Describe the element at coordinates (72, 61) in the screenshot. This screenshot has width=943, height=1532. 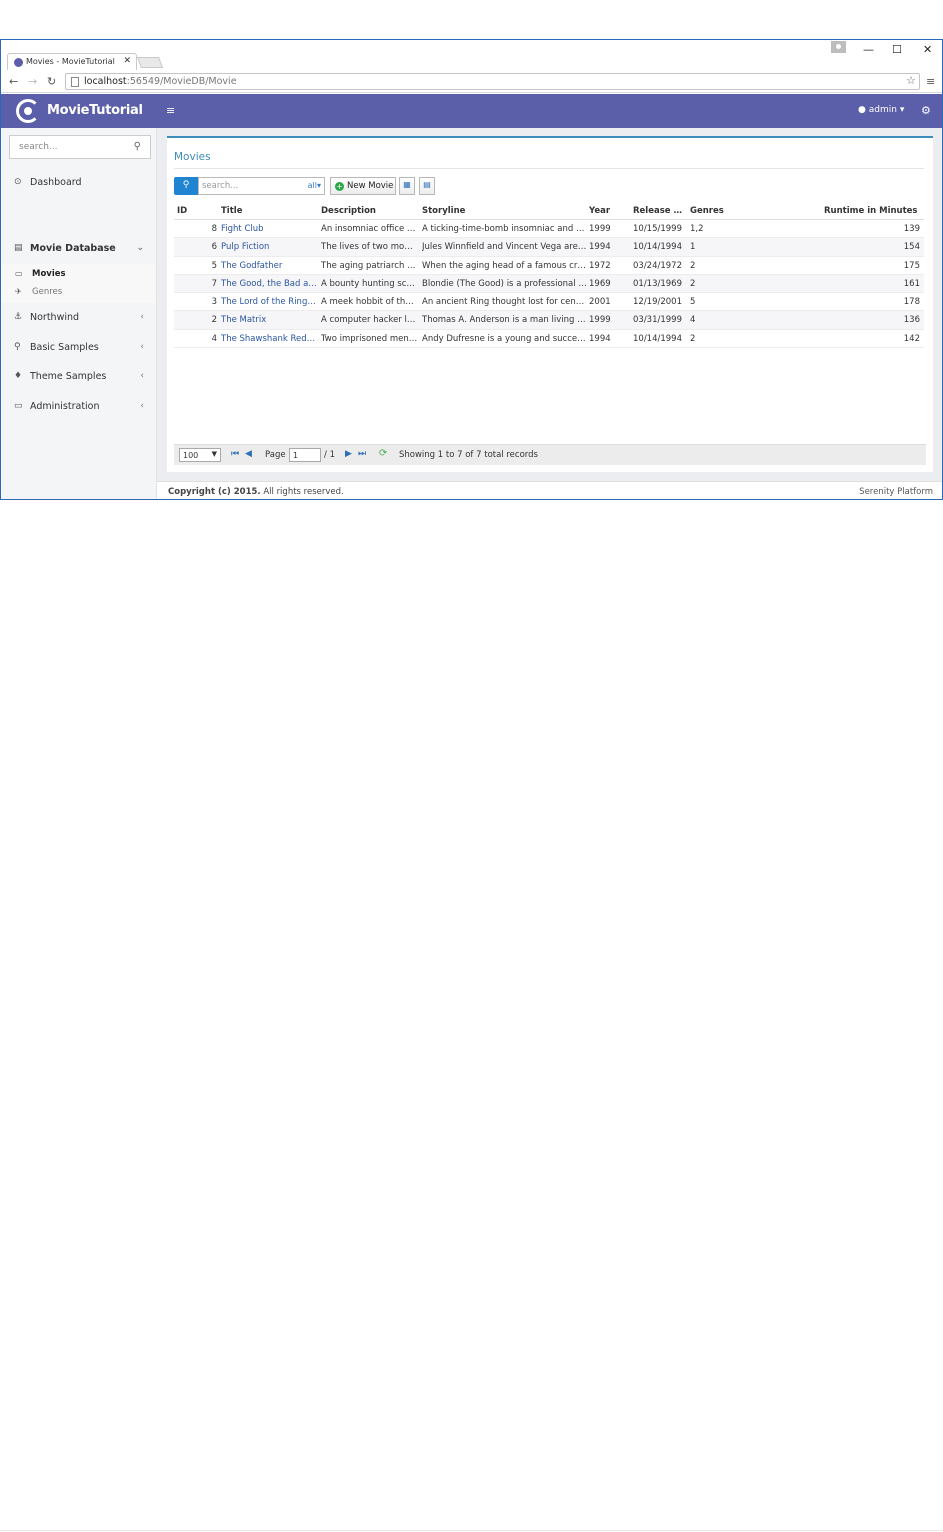
I see `browser-tab: Movies - MovieTutorial ✕` at that location.